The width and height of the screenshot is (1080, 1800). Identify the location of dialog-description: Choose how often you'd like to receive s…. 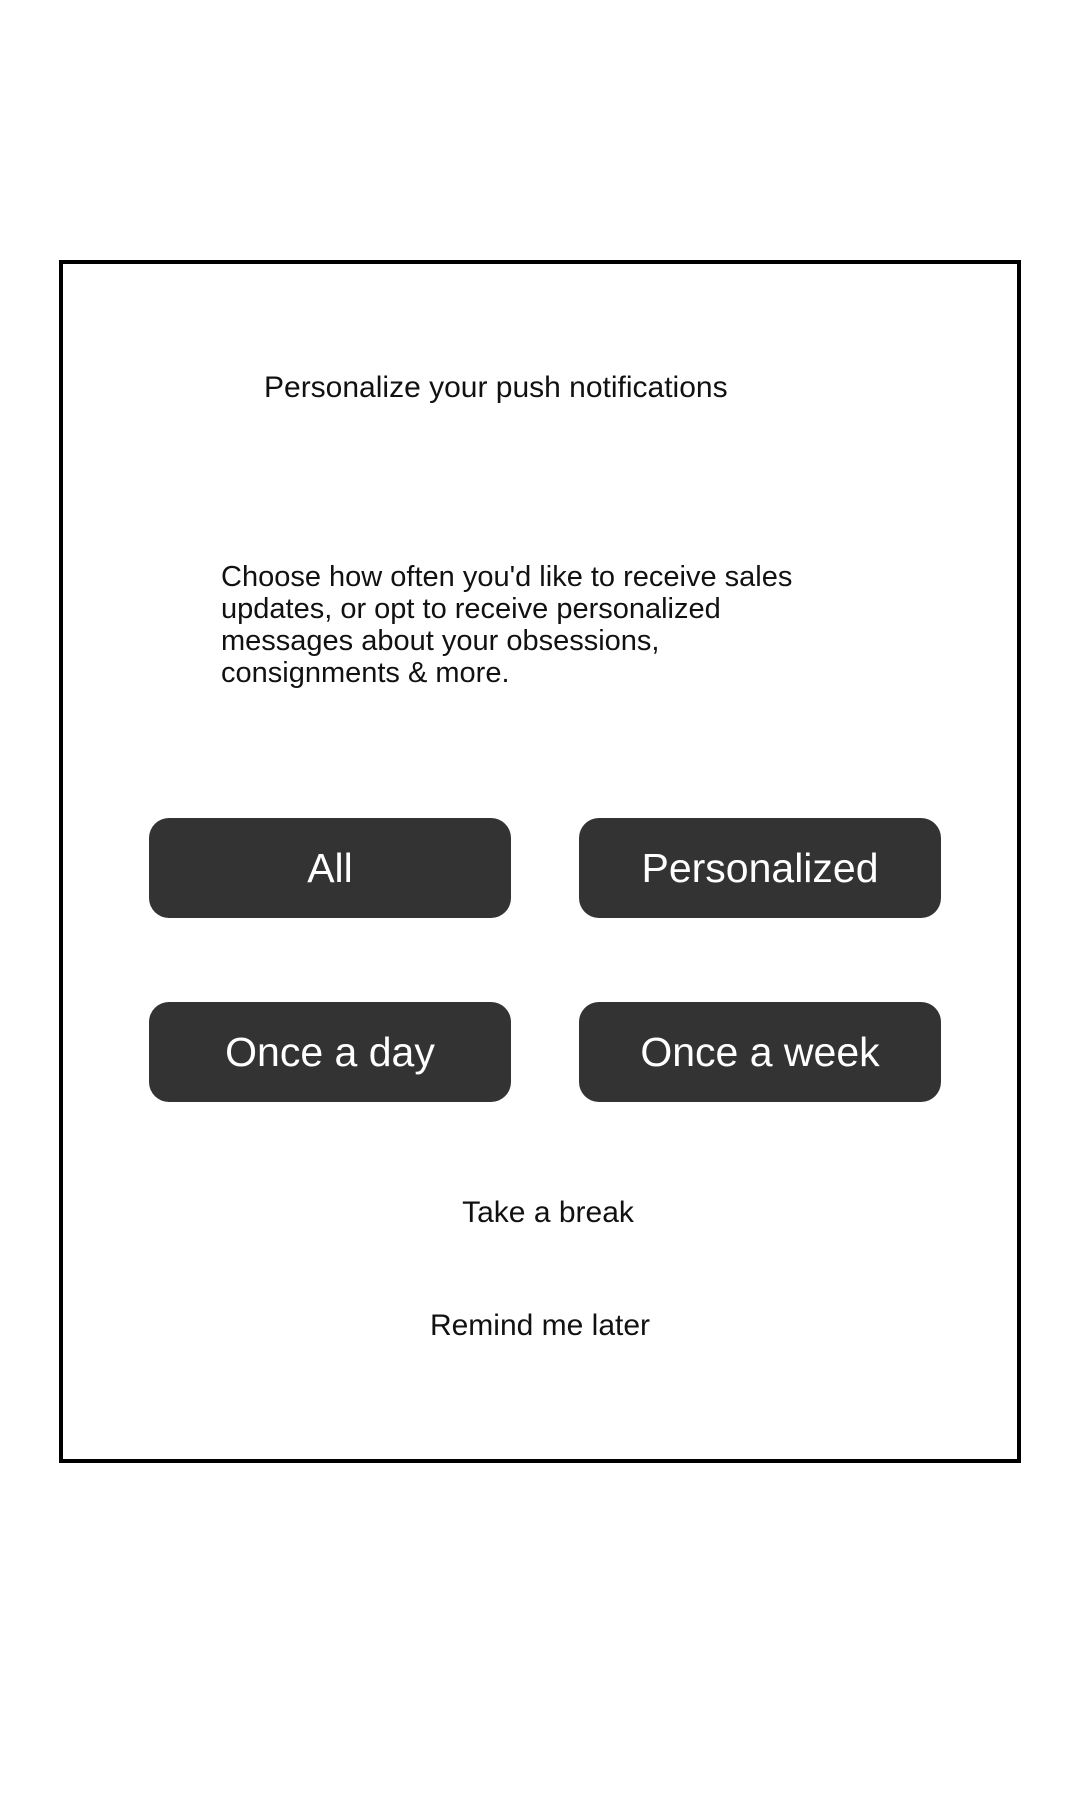
(507, 625).